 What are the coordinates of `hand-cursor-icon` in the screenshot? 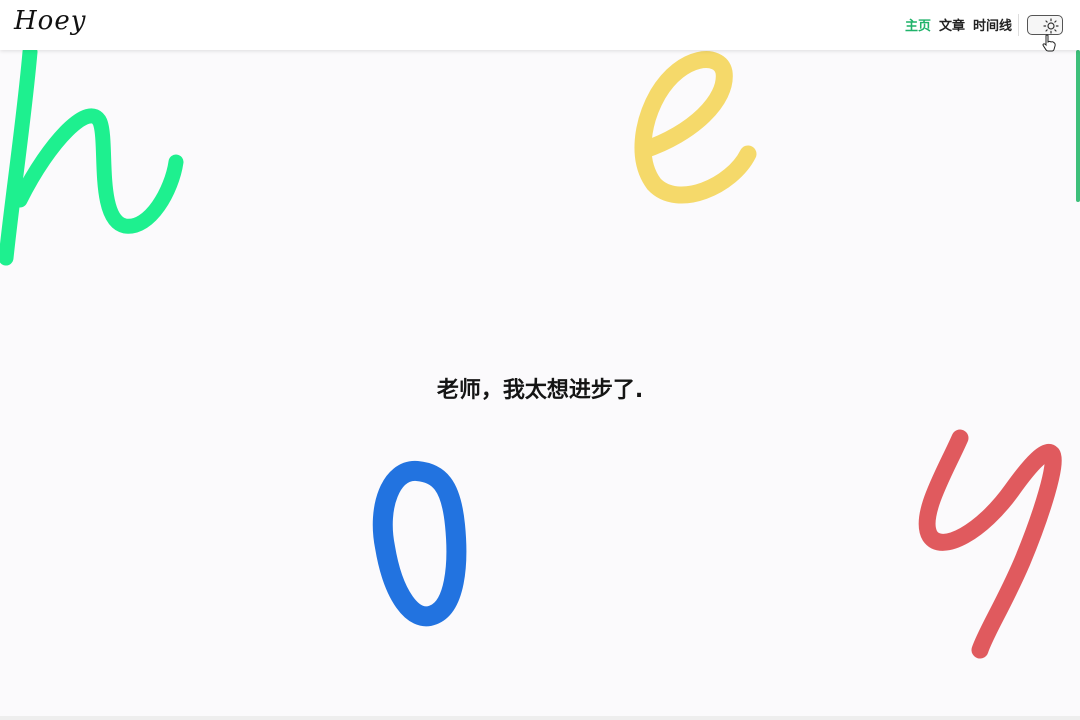 It's located at (1049, 43).